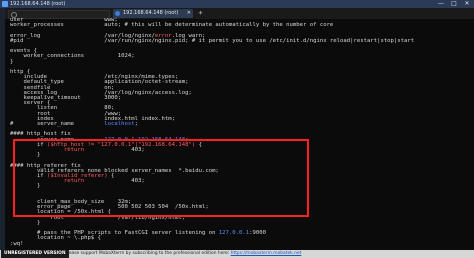 Image resolution: width=474 pixels, height=258 pixels. What do you see at coordinates (5, 4) in the screenshot?
I see `terminal-icon` at bounding box center [5, 4].